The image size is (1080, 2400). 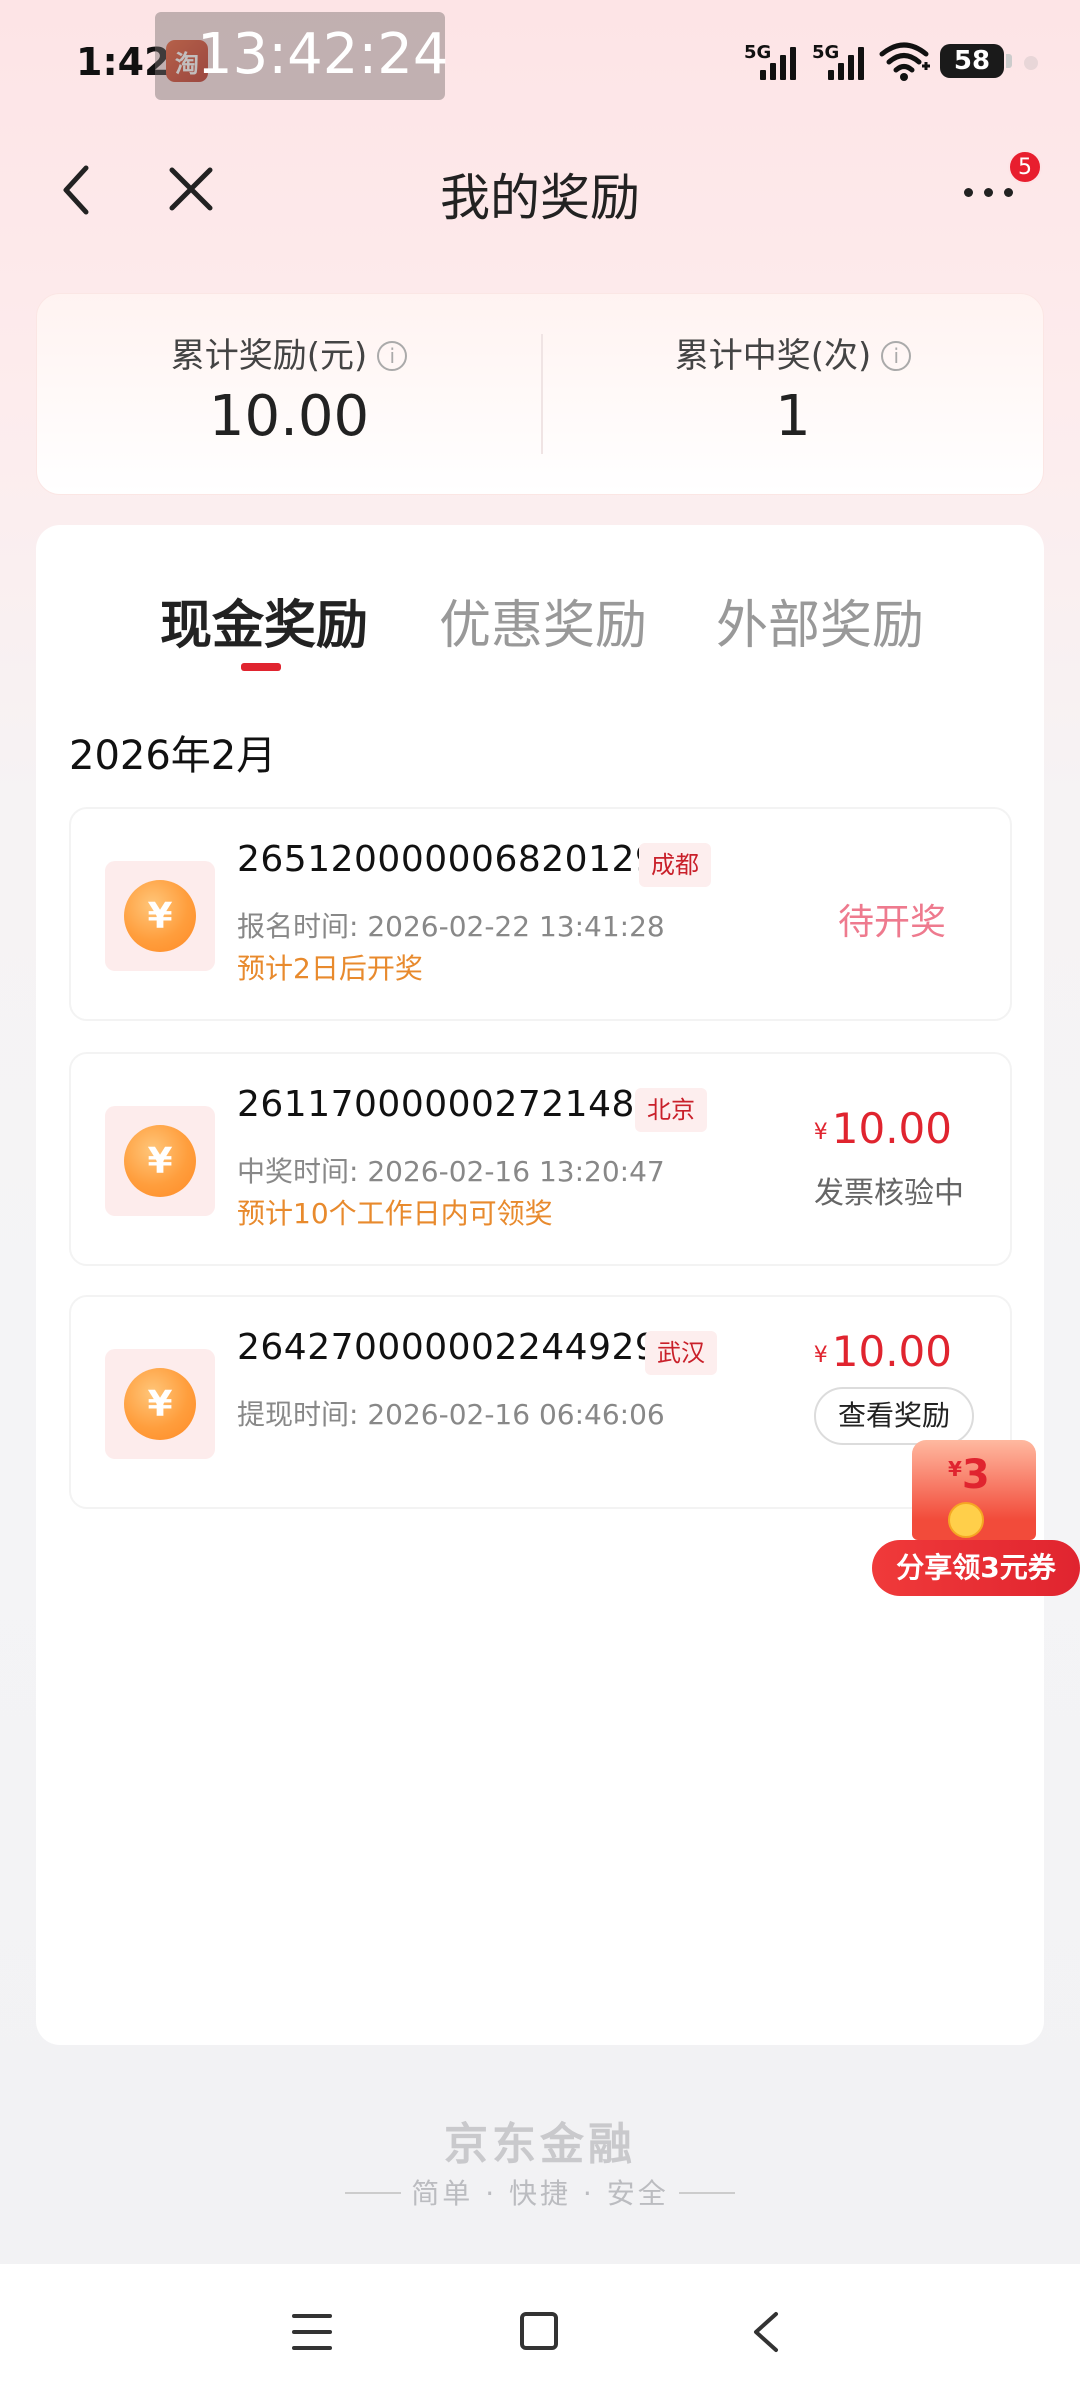 What do you see at coordinates (261, 667) in the screenshot?
I see `active-tab-indicator` at bounding box center [261, 667].